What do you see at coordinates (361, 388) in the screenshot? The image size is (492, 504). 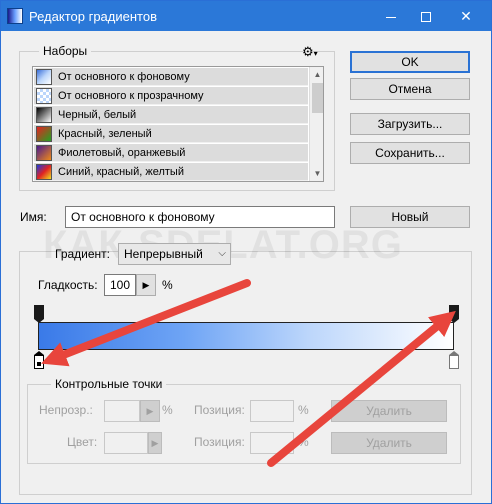 I see `arrow-to-right-stop` at bounding box center [361, 388].